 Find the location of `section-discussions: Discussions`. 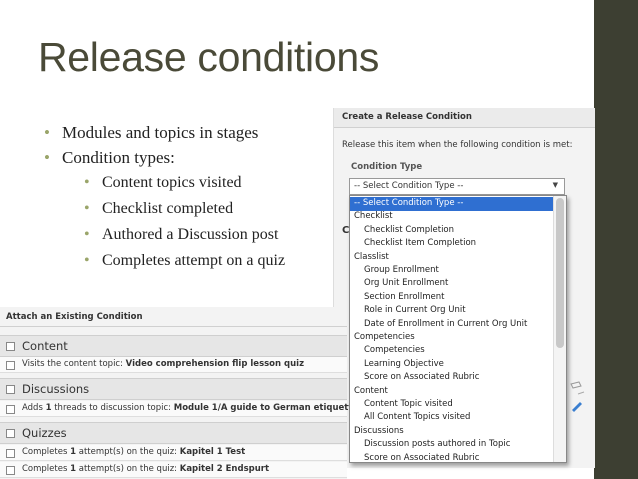

section-discussions: Discussions is located at coordinates (173, 389).